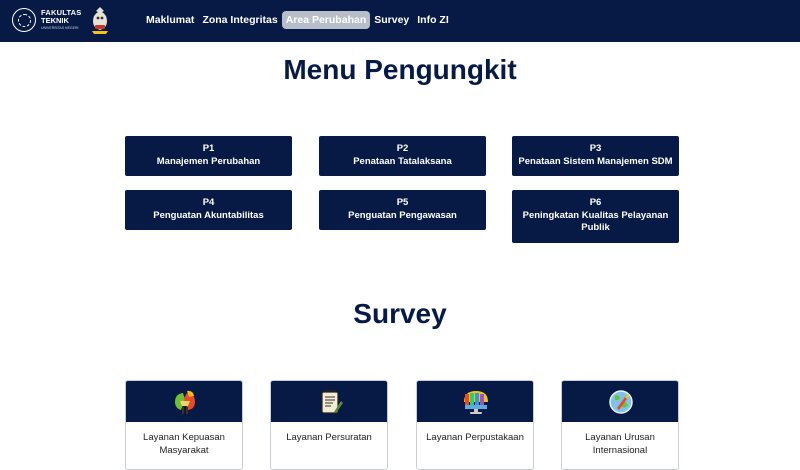 The height and width of the screenshot is (470, 800). Describe the element at coordinates (475, 437) in the screenshot. I see `card-label: Layanan Perpustakaan` at that location.